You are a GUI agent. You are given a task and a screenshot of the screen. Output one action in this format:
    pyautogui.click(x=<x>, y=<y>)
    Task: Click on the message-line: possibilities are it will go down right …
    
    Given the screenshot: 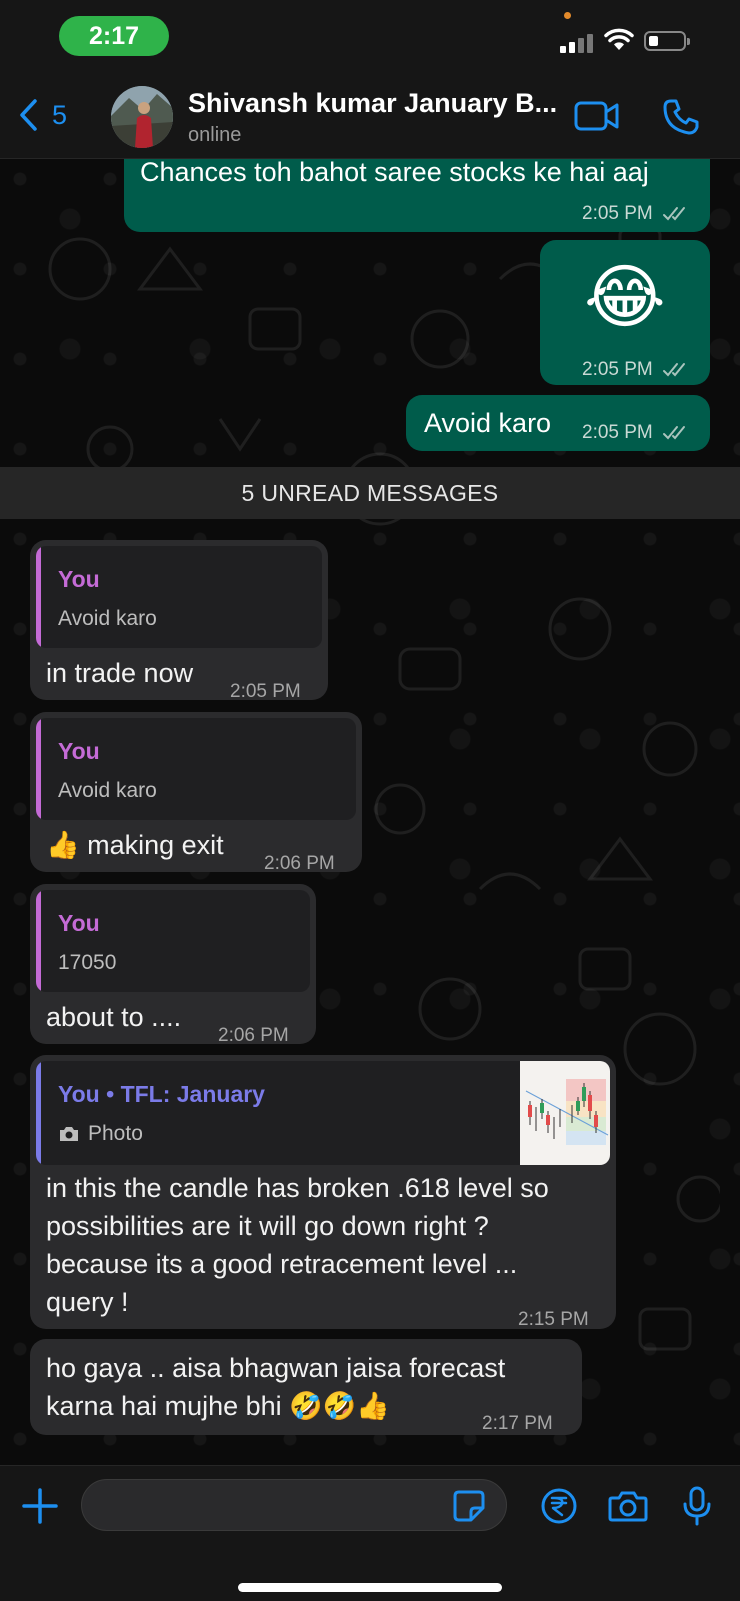 What is the action you would take?
    pyautogui.click(x=267, y=1226)
    